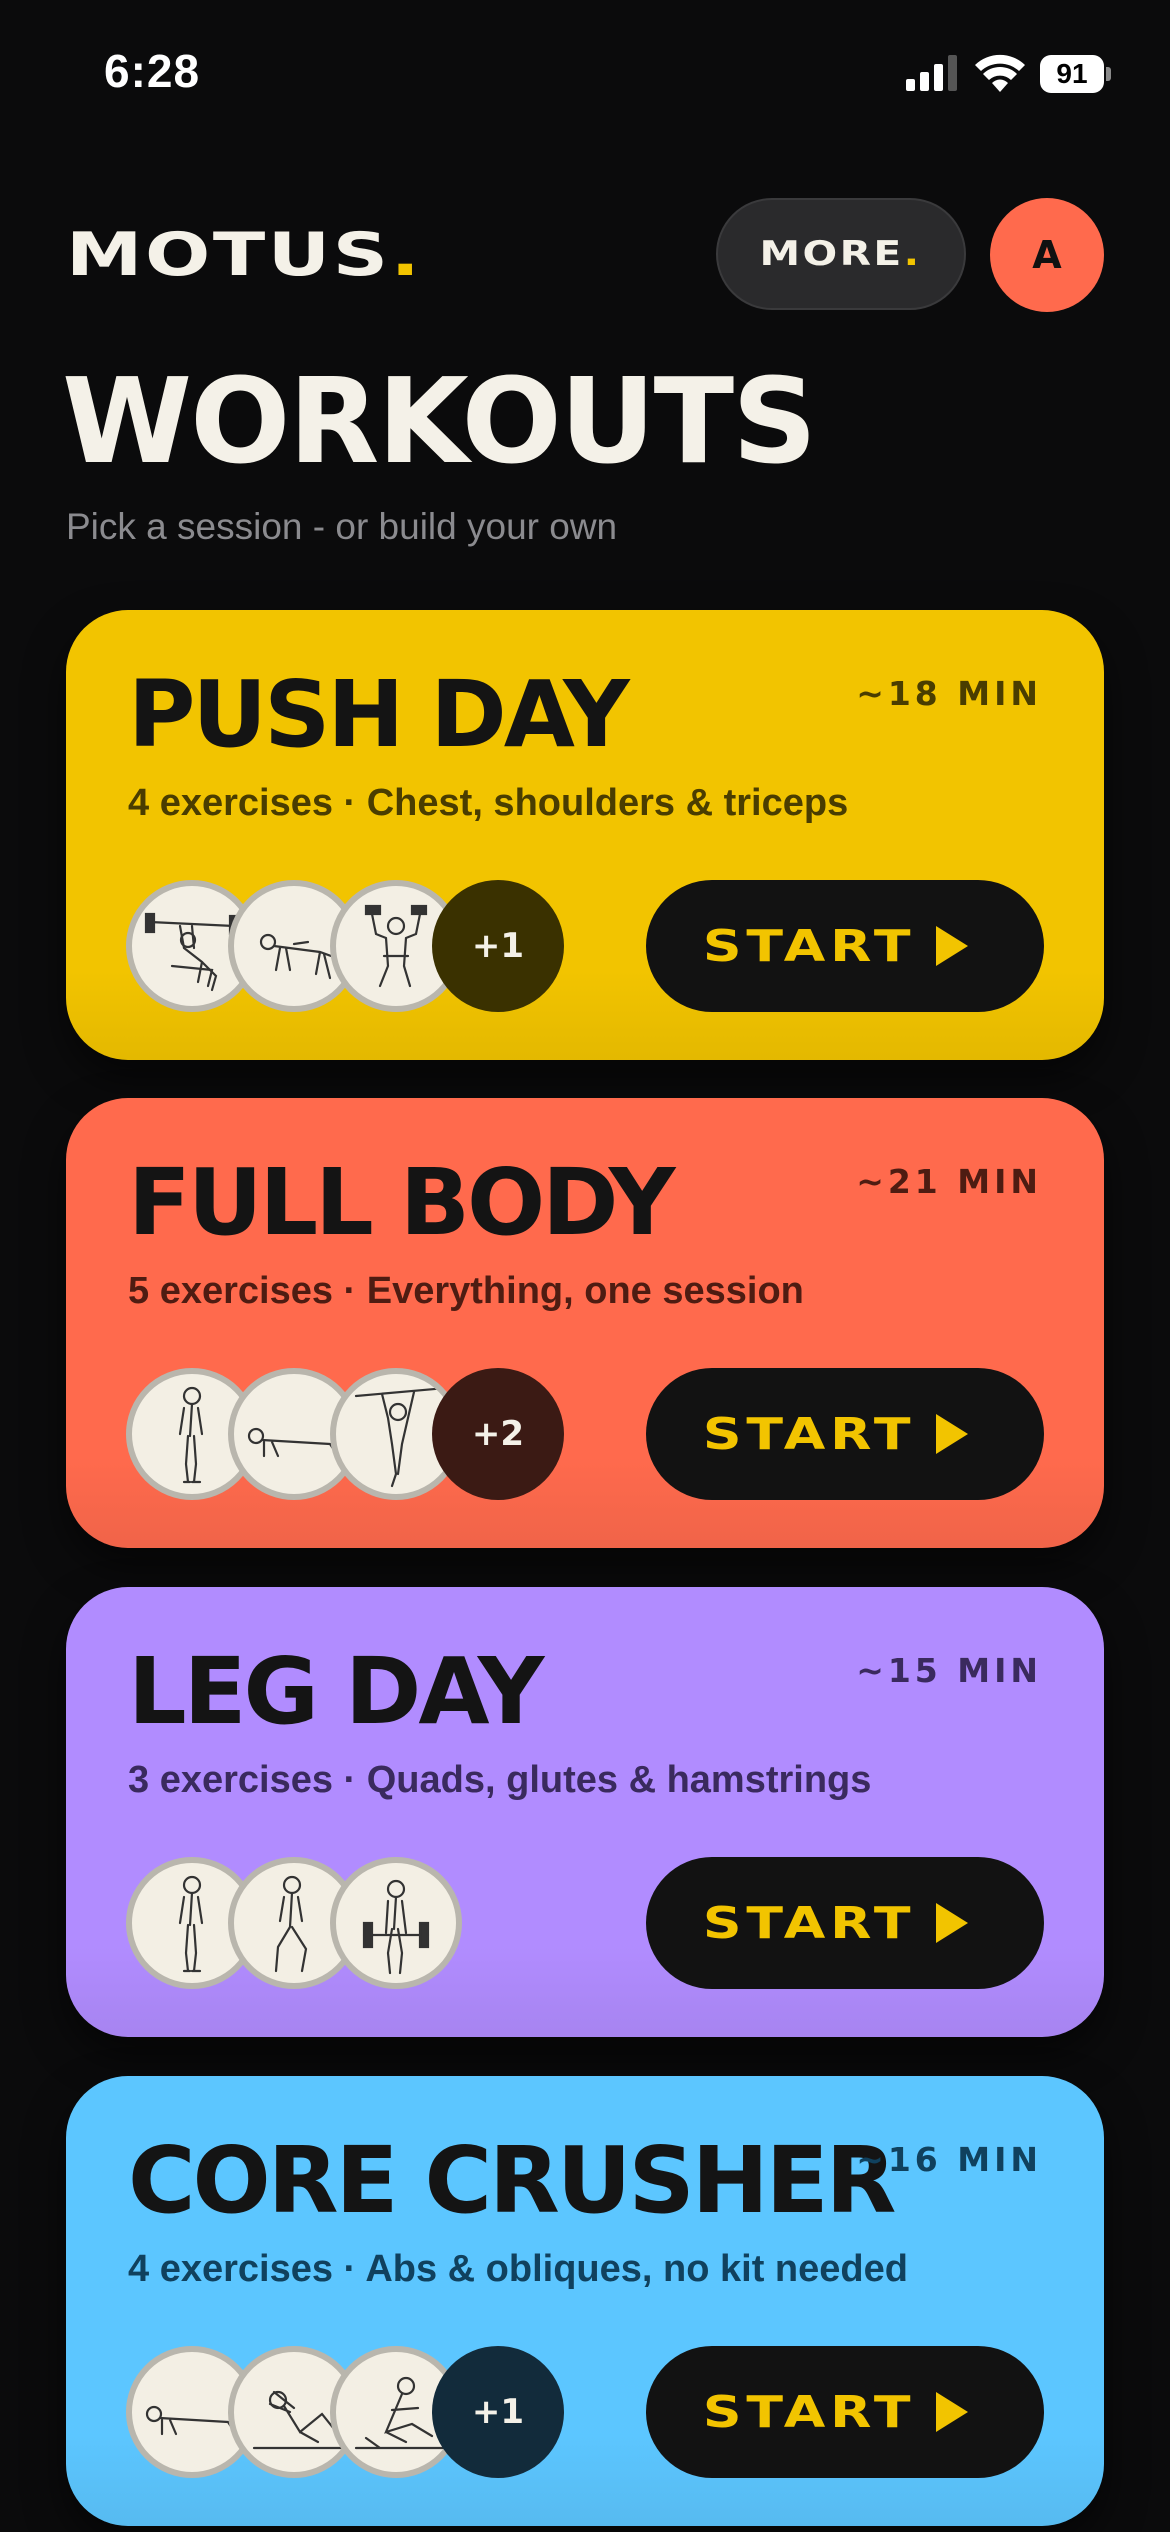 The image size is (1170, 2532). What do you see at coordinates (396, 1923) in the screenshot?
I see `deadlift-illustration-icon` at bounding box center [396, 1923].